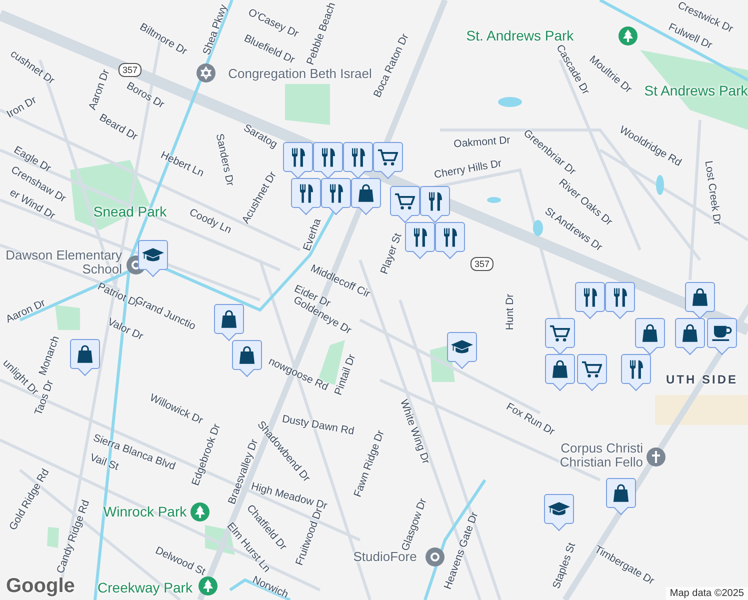 This screenshot has height=600, width=748. I want to click on cafe-marker, so click(722, 336).